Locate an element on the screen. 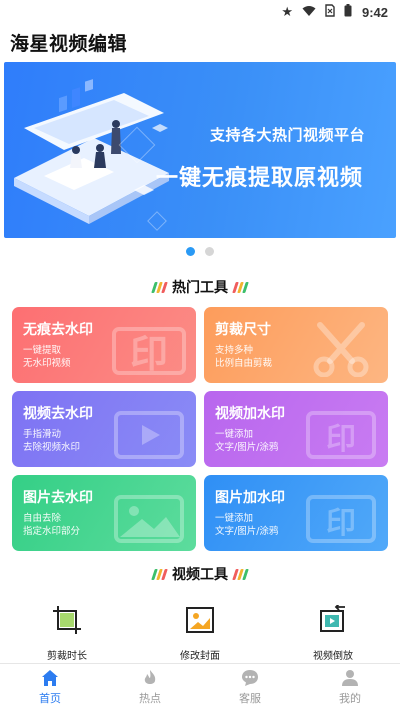 The height and width of the screenshot is (710, 400). user-icon is located at coordinates (350, 677).